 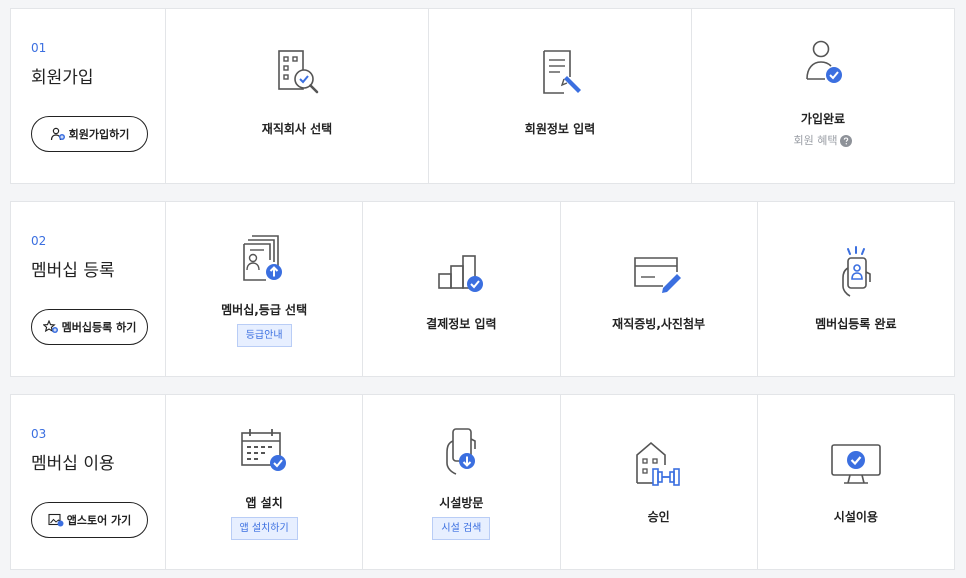 I want to click on monitor-check-icon, so click(x=856, y=464).